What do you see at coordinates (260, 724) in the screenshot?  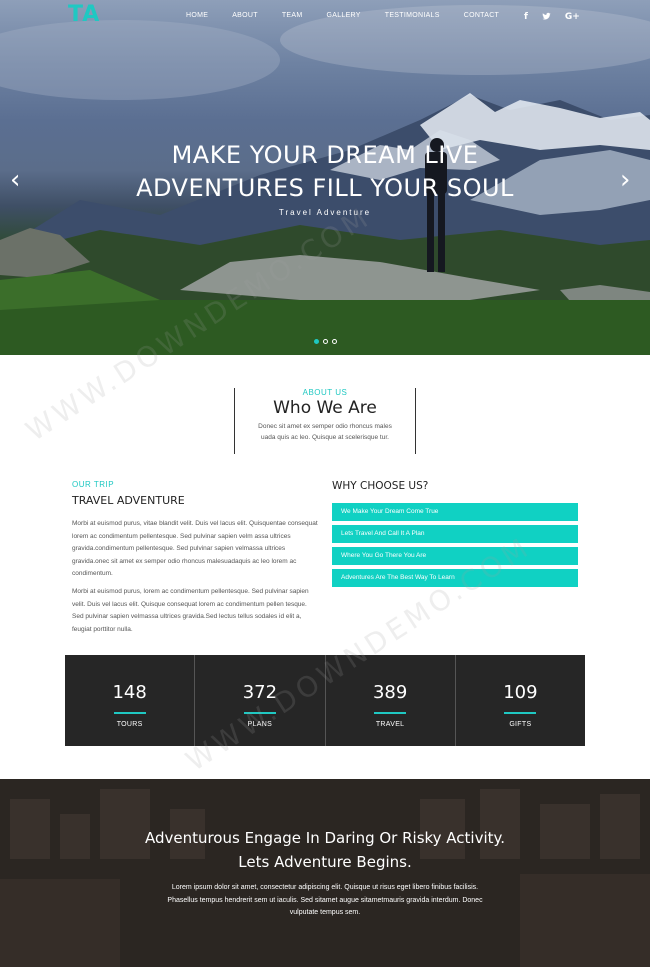 I see `stat-label: PLANS` at bounding box center [260, 724].